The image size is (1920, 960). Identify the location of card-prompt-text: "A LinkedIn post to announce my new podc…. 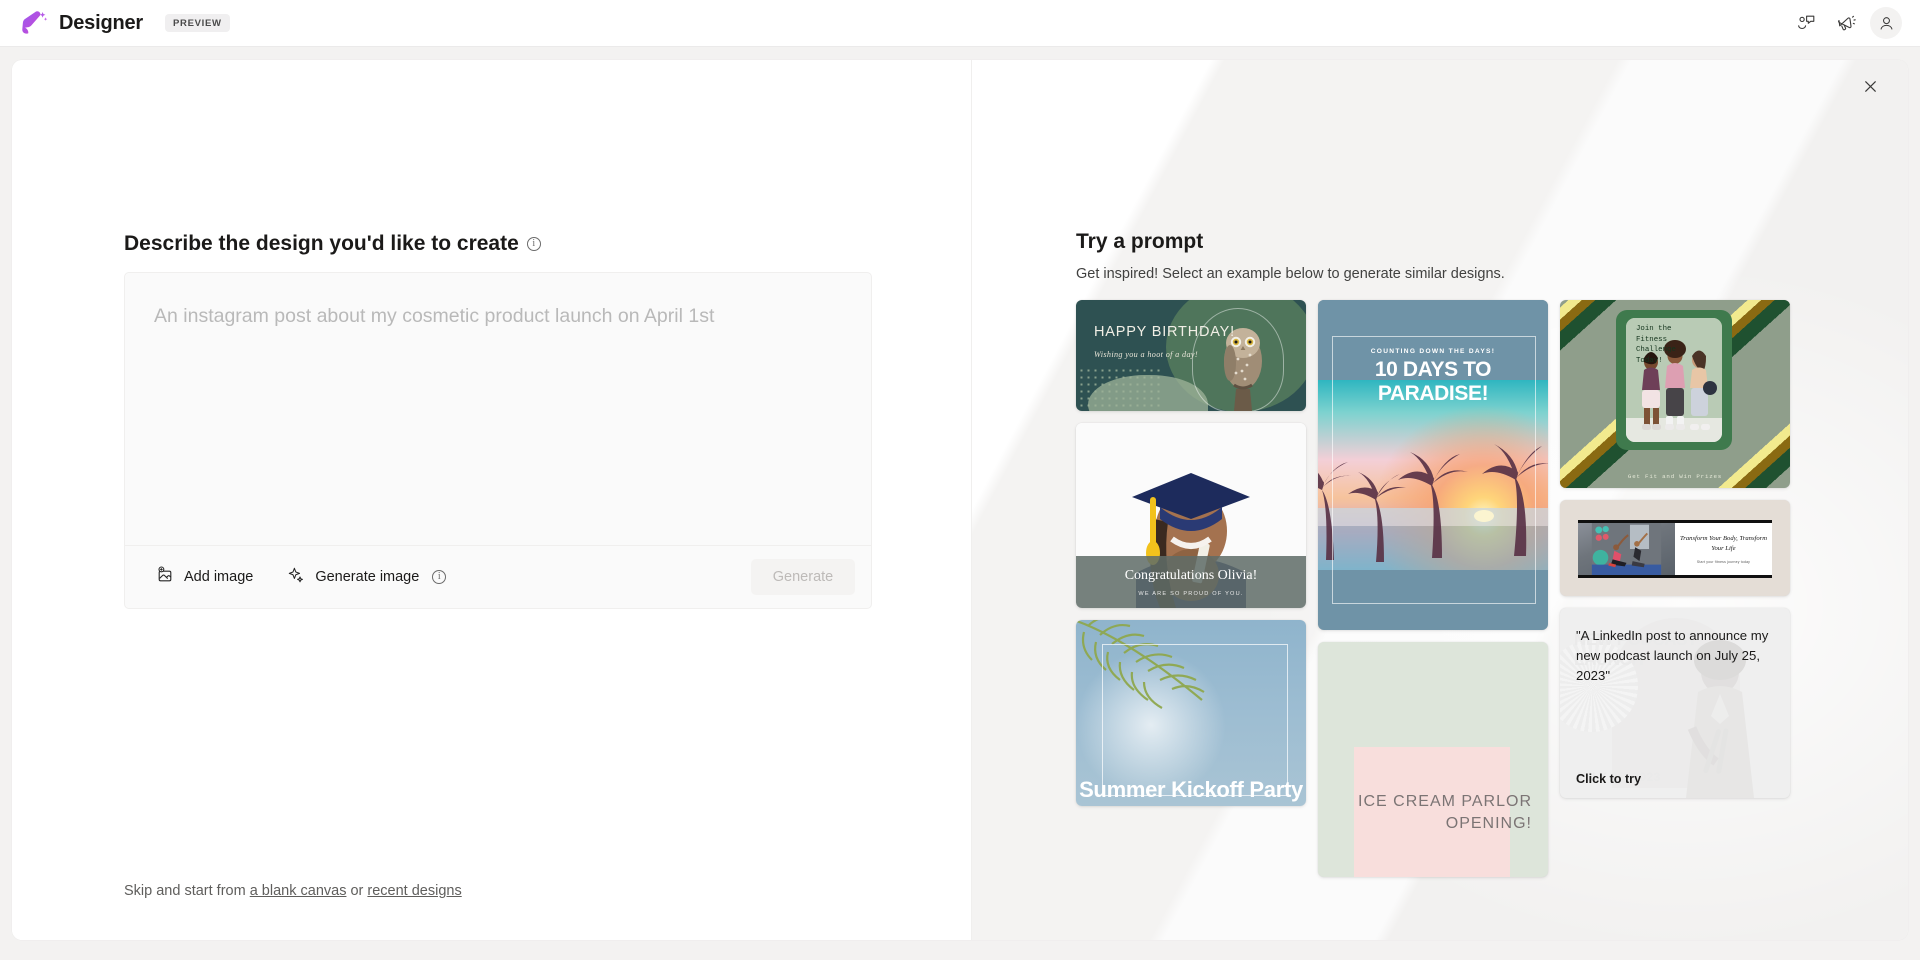
(1672, 655).